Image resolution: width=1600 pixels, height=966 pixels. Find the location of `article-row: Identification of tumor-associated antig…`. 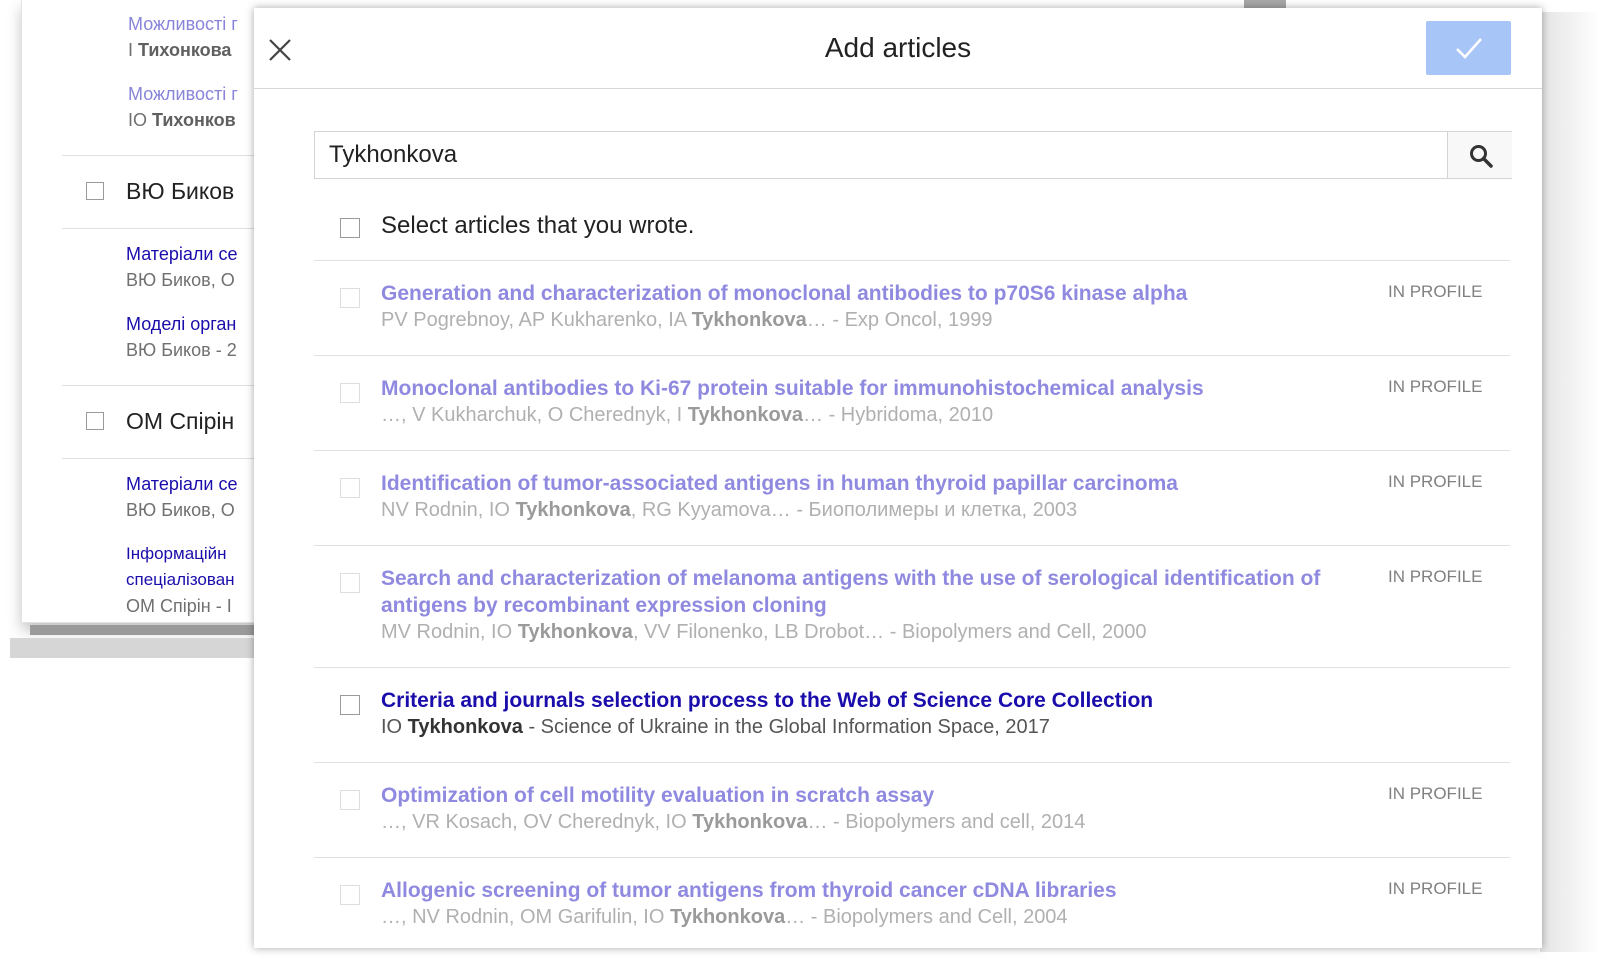

article-row: Identification of tumor-associated antig… is located at coordinates (912, 498).